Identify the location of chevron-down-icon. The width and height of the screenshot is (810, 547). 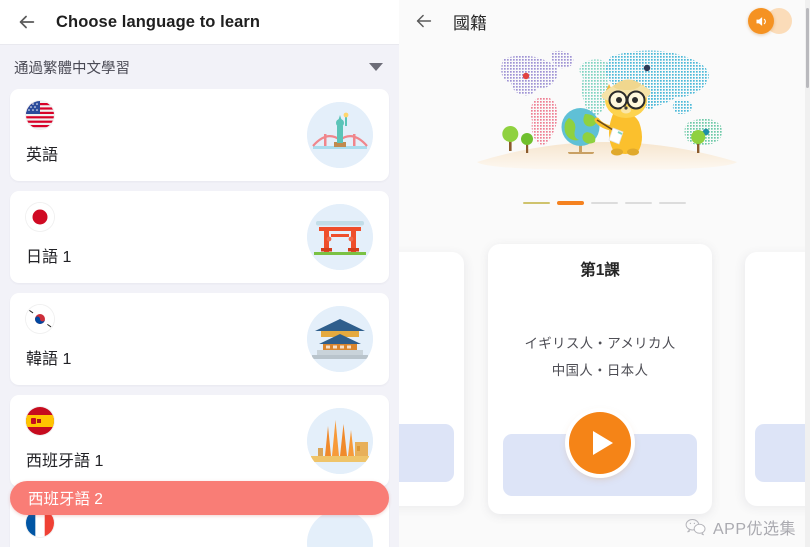
(376, 67).